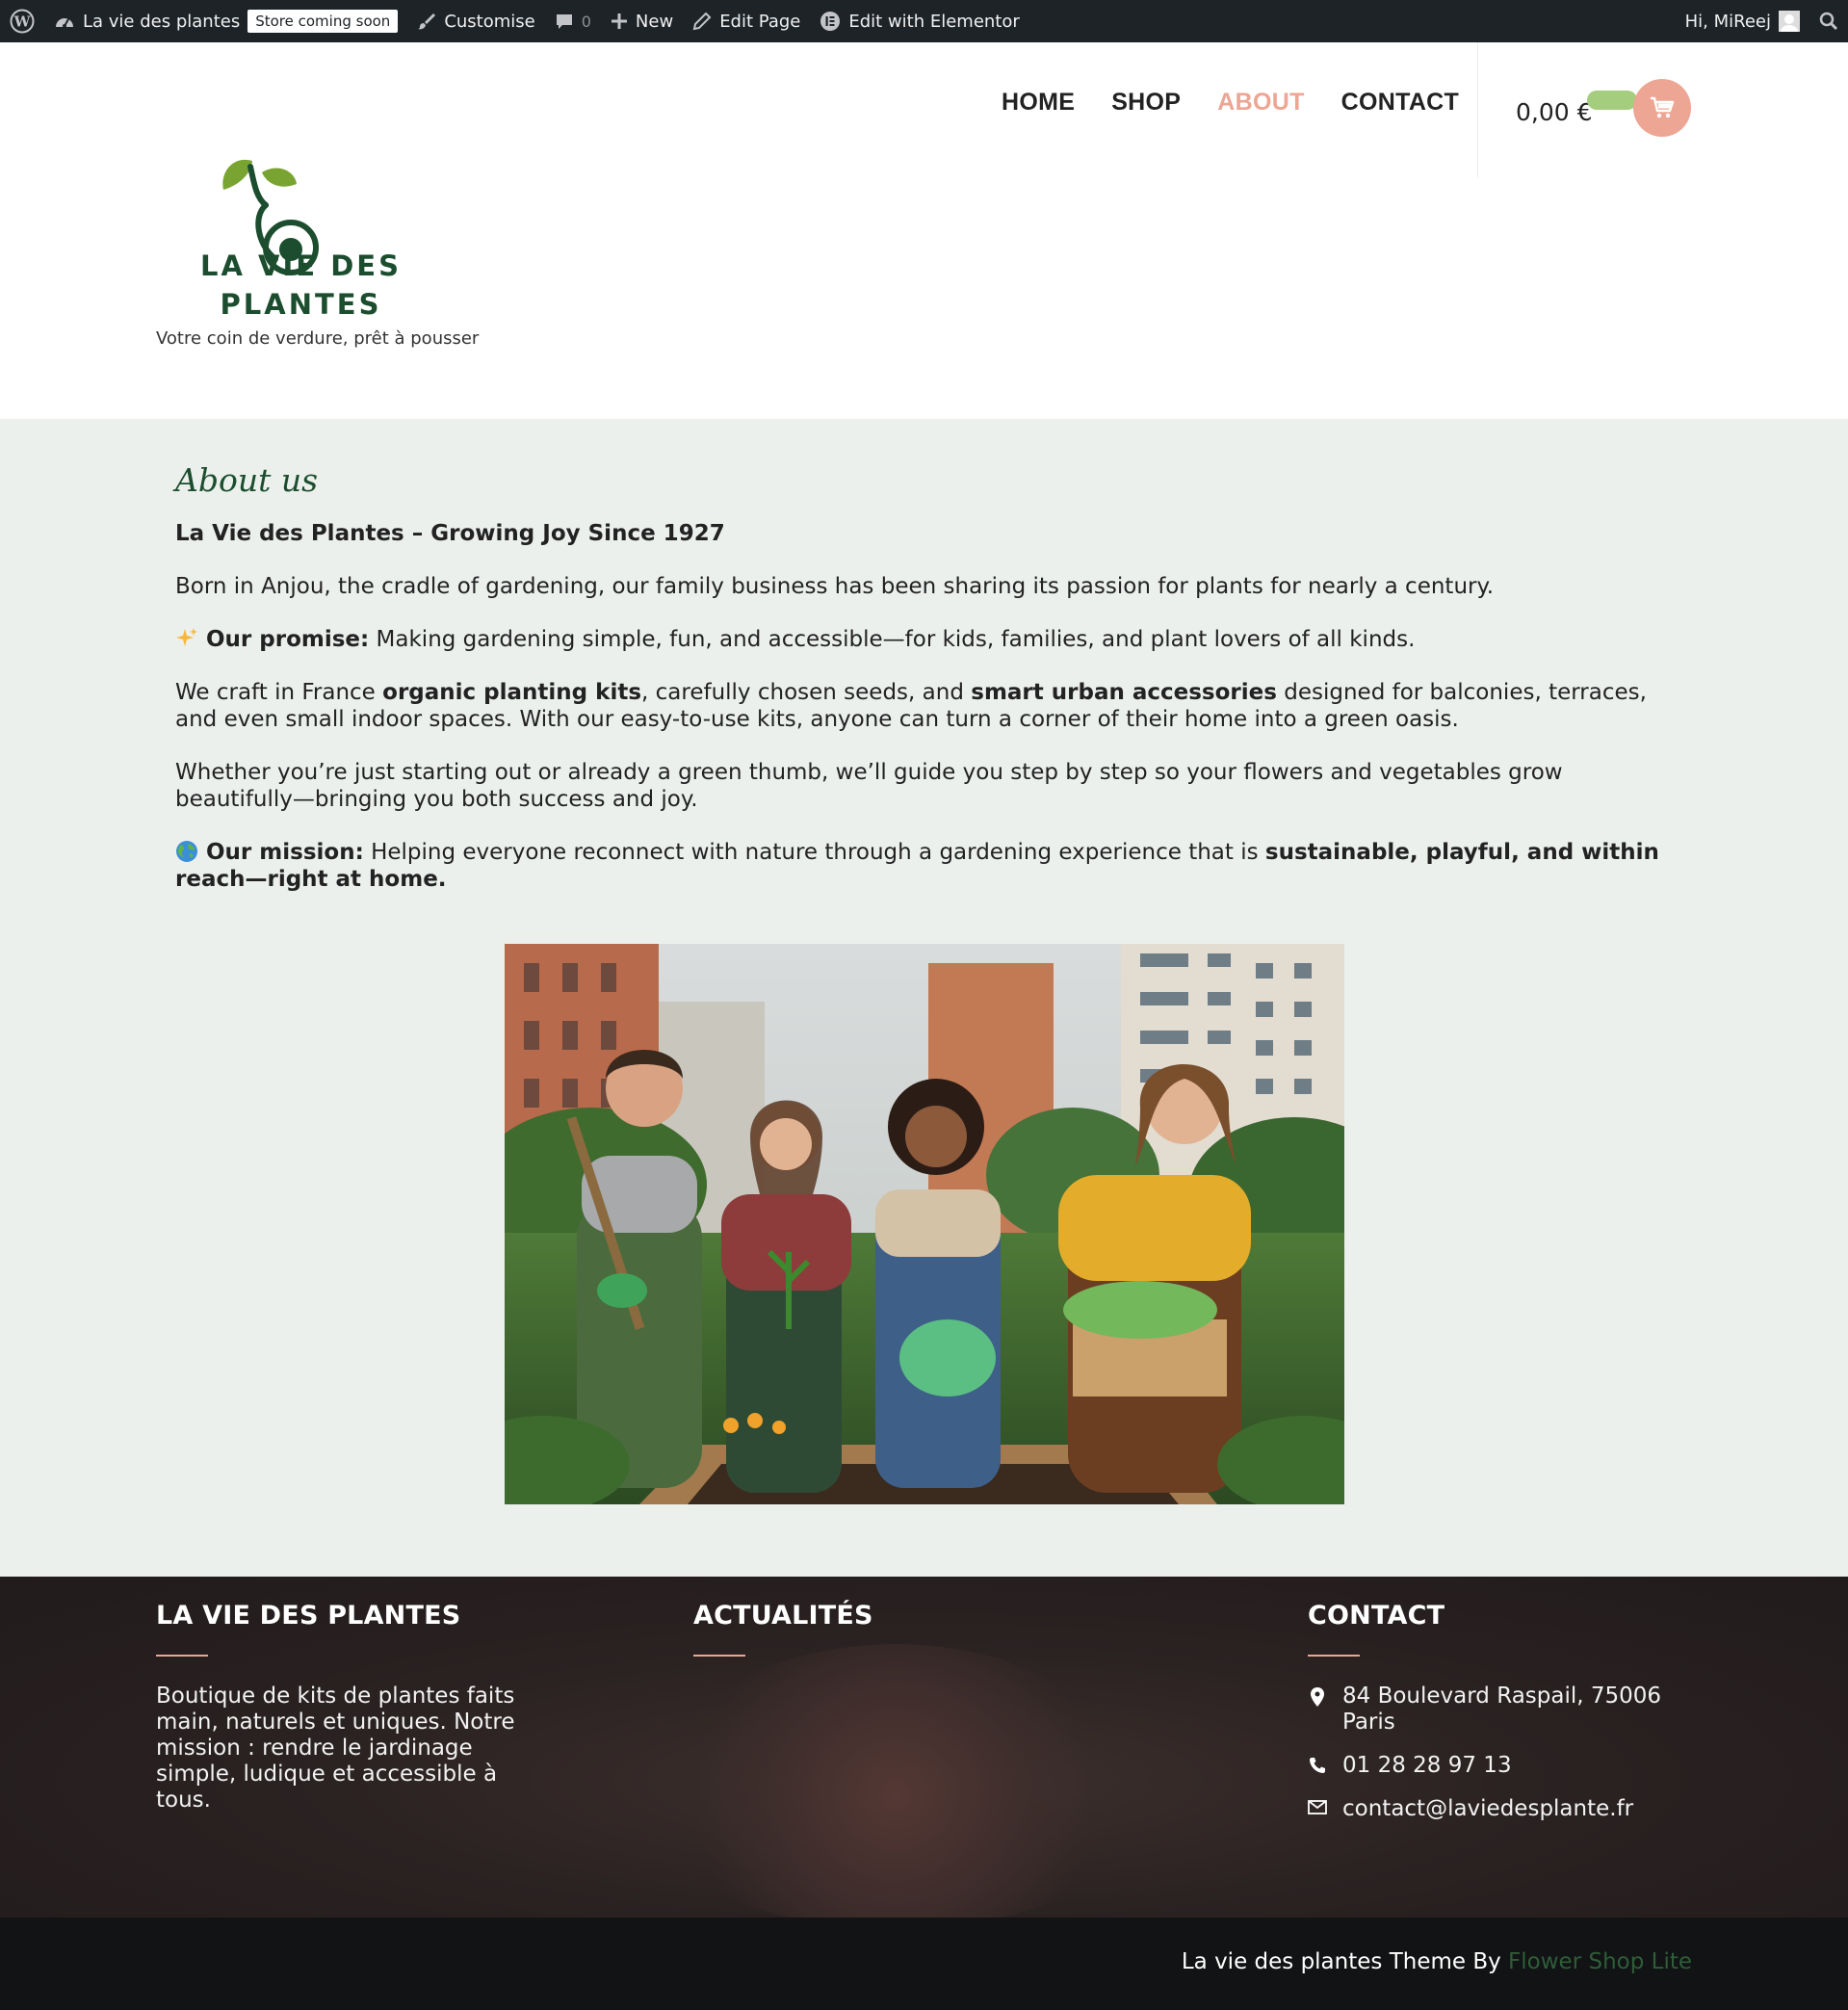 The height and width of the screenshot is (2010, 1848). Describe the element at coordinates (1400, 103) in the screenshot. I see `nav-contact: CONTACT` at that location.